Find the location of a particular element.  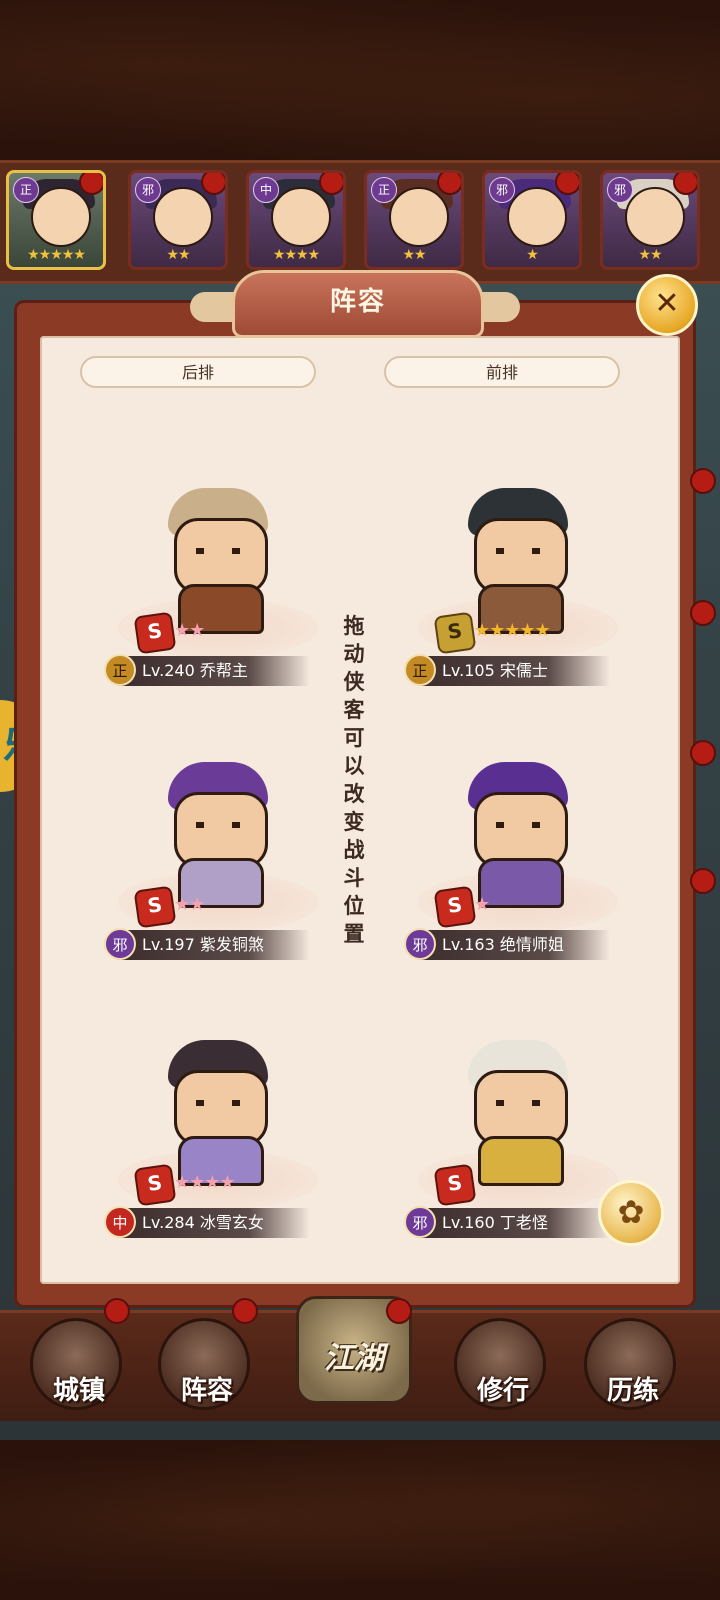

hero-level-name: Lv.284 冰雪玄女 is located at coordinates (208, 1223).